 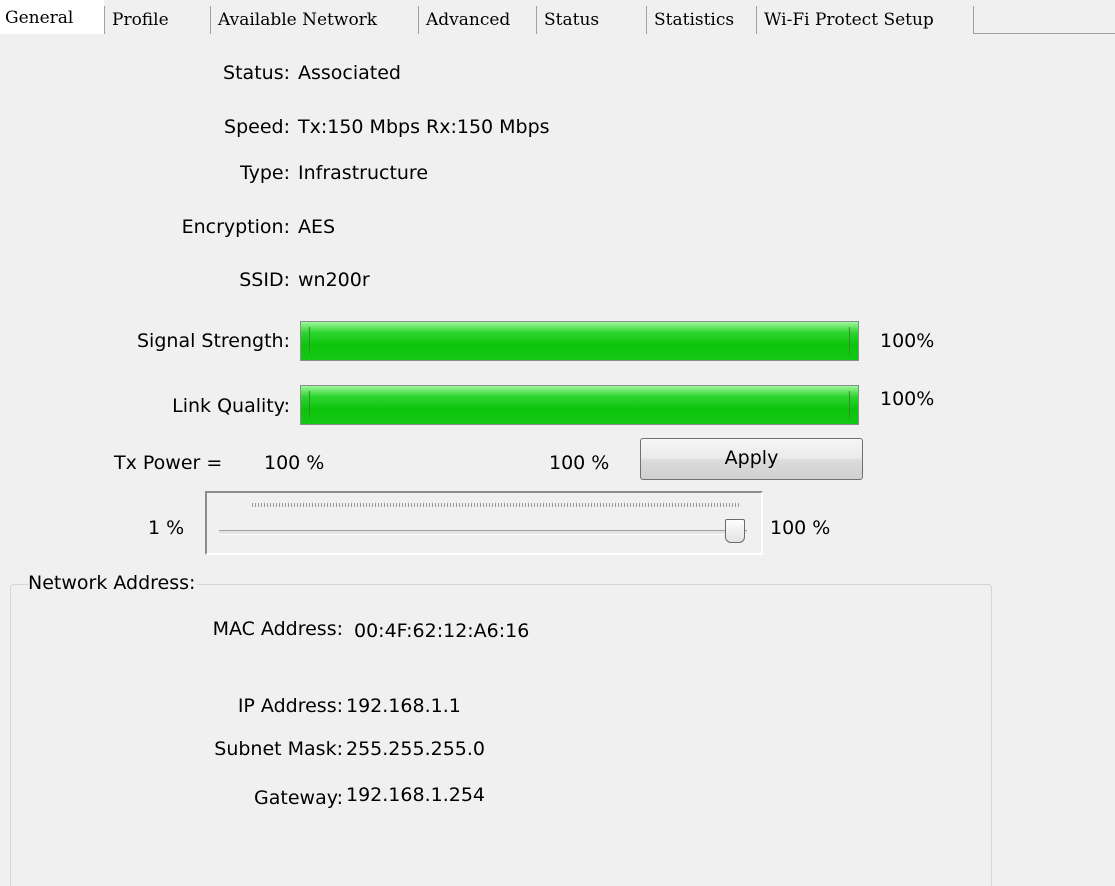 I want to click on signal-strength-bar, so click(x=579, y=341).